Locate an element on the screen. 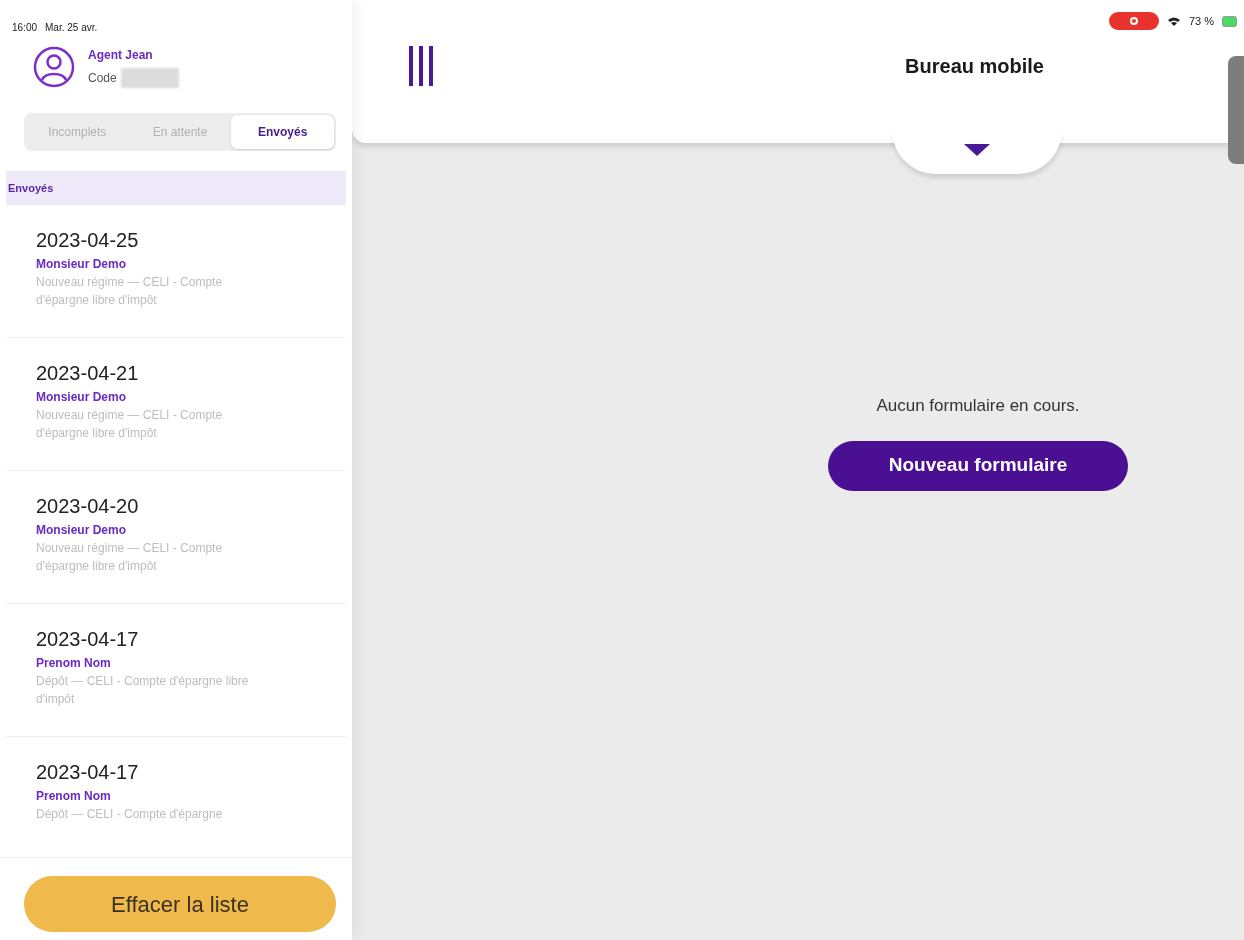 The image size is (1244, 940). status-date: Mar. 25 avr. is located at coordinates (71, 28).